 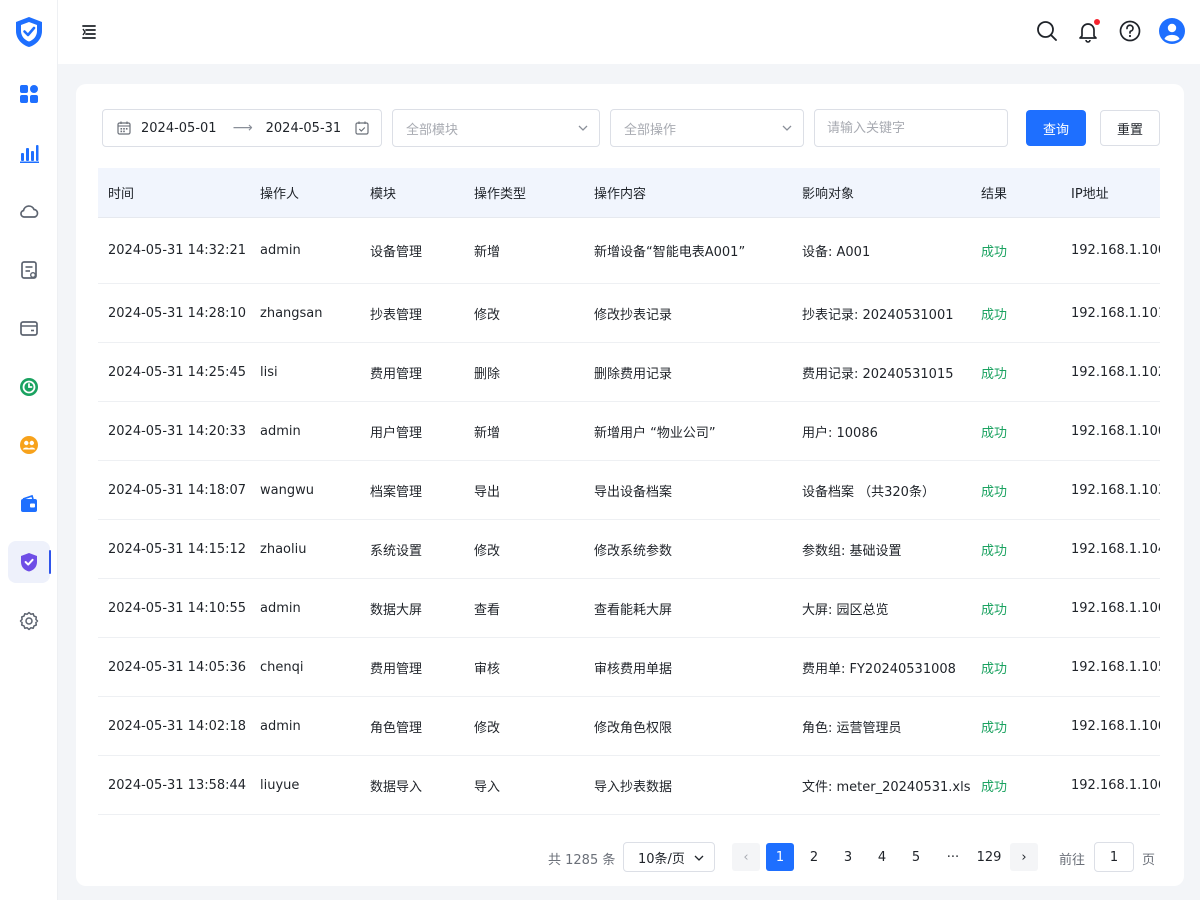 What do you see at coordinates (29, 32) in the screenshot?
I see `shield-logo-icon` at bounding box center [29, 32].